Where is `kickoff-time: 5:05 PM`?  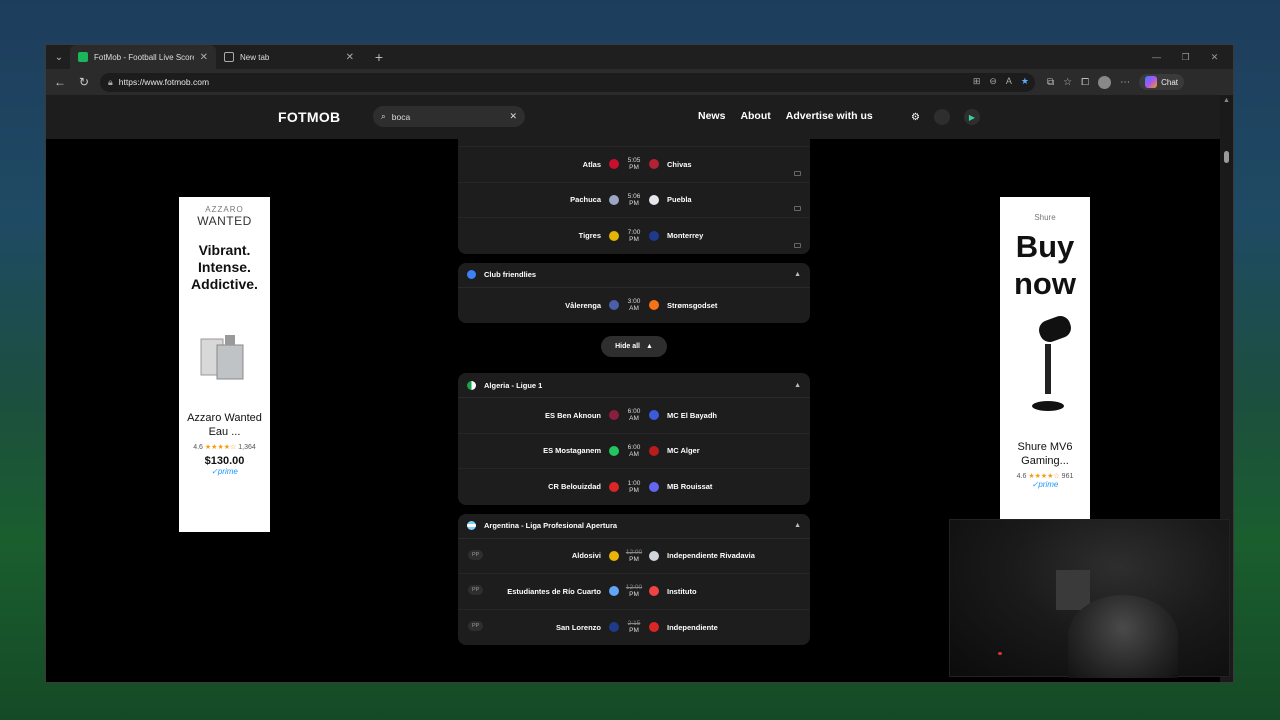 kickoff-time: 5:05 PM is located at coordinates (634, 164).